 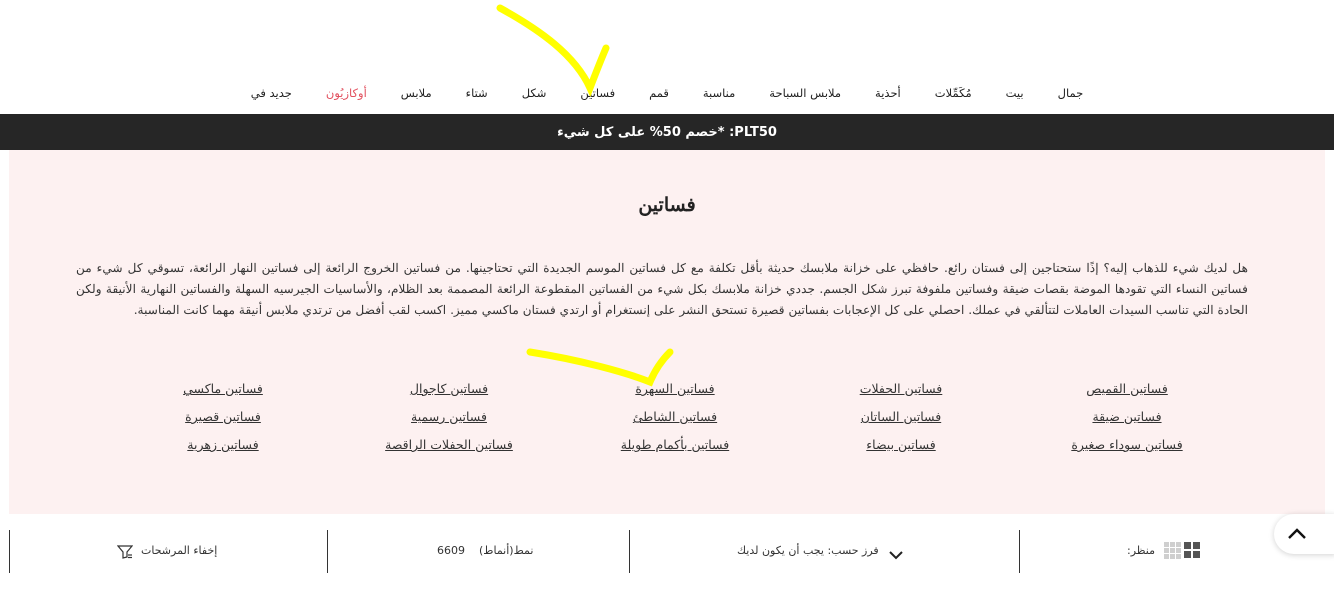 What do you see at coordinates (667, 205) in the screenshot?
I see `page-title: فساتين` at bounding box center [667, 205].